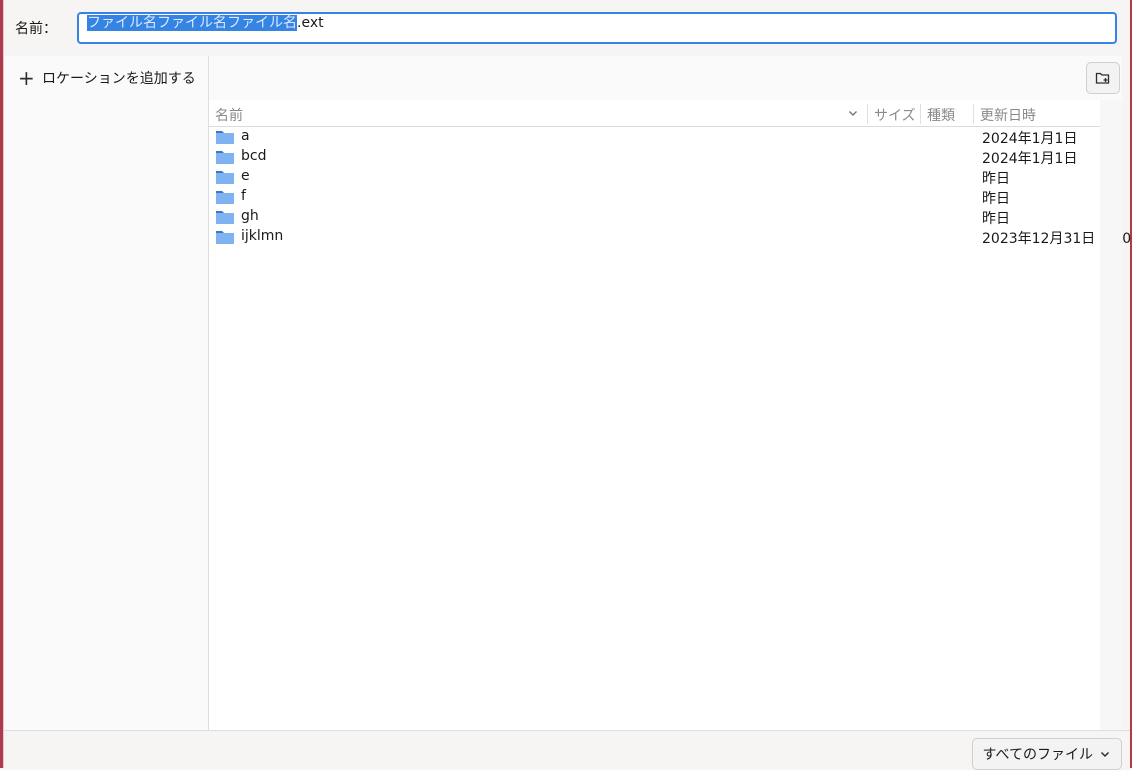 The image size is (1132, 770). Describe the element at coordinates (540, 115) in the screenshot. I see `column-name: 名前` at that location.